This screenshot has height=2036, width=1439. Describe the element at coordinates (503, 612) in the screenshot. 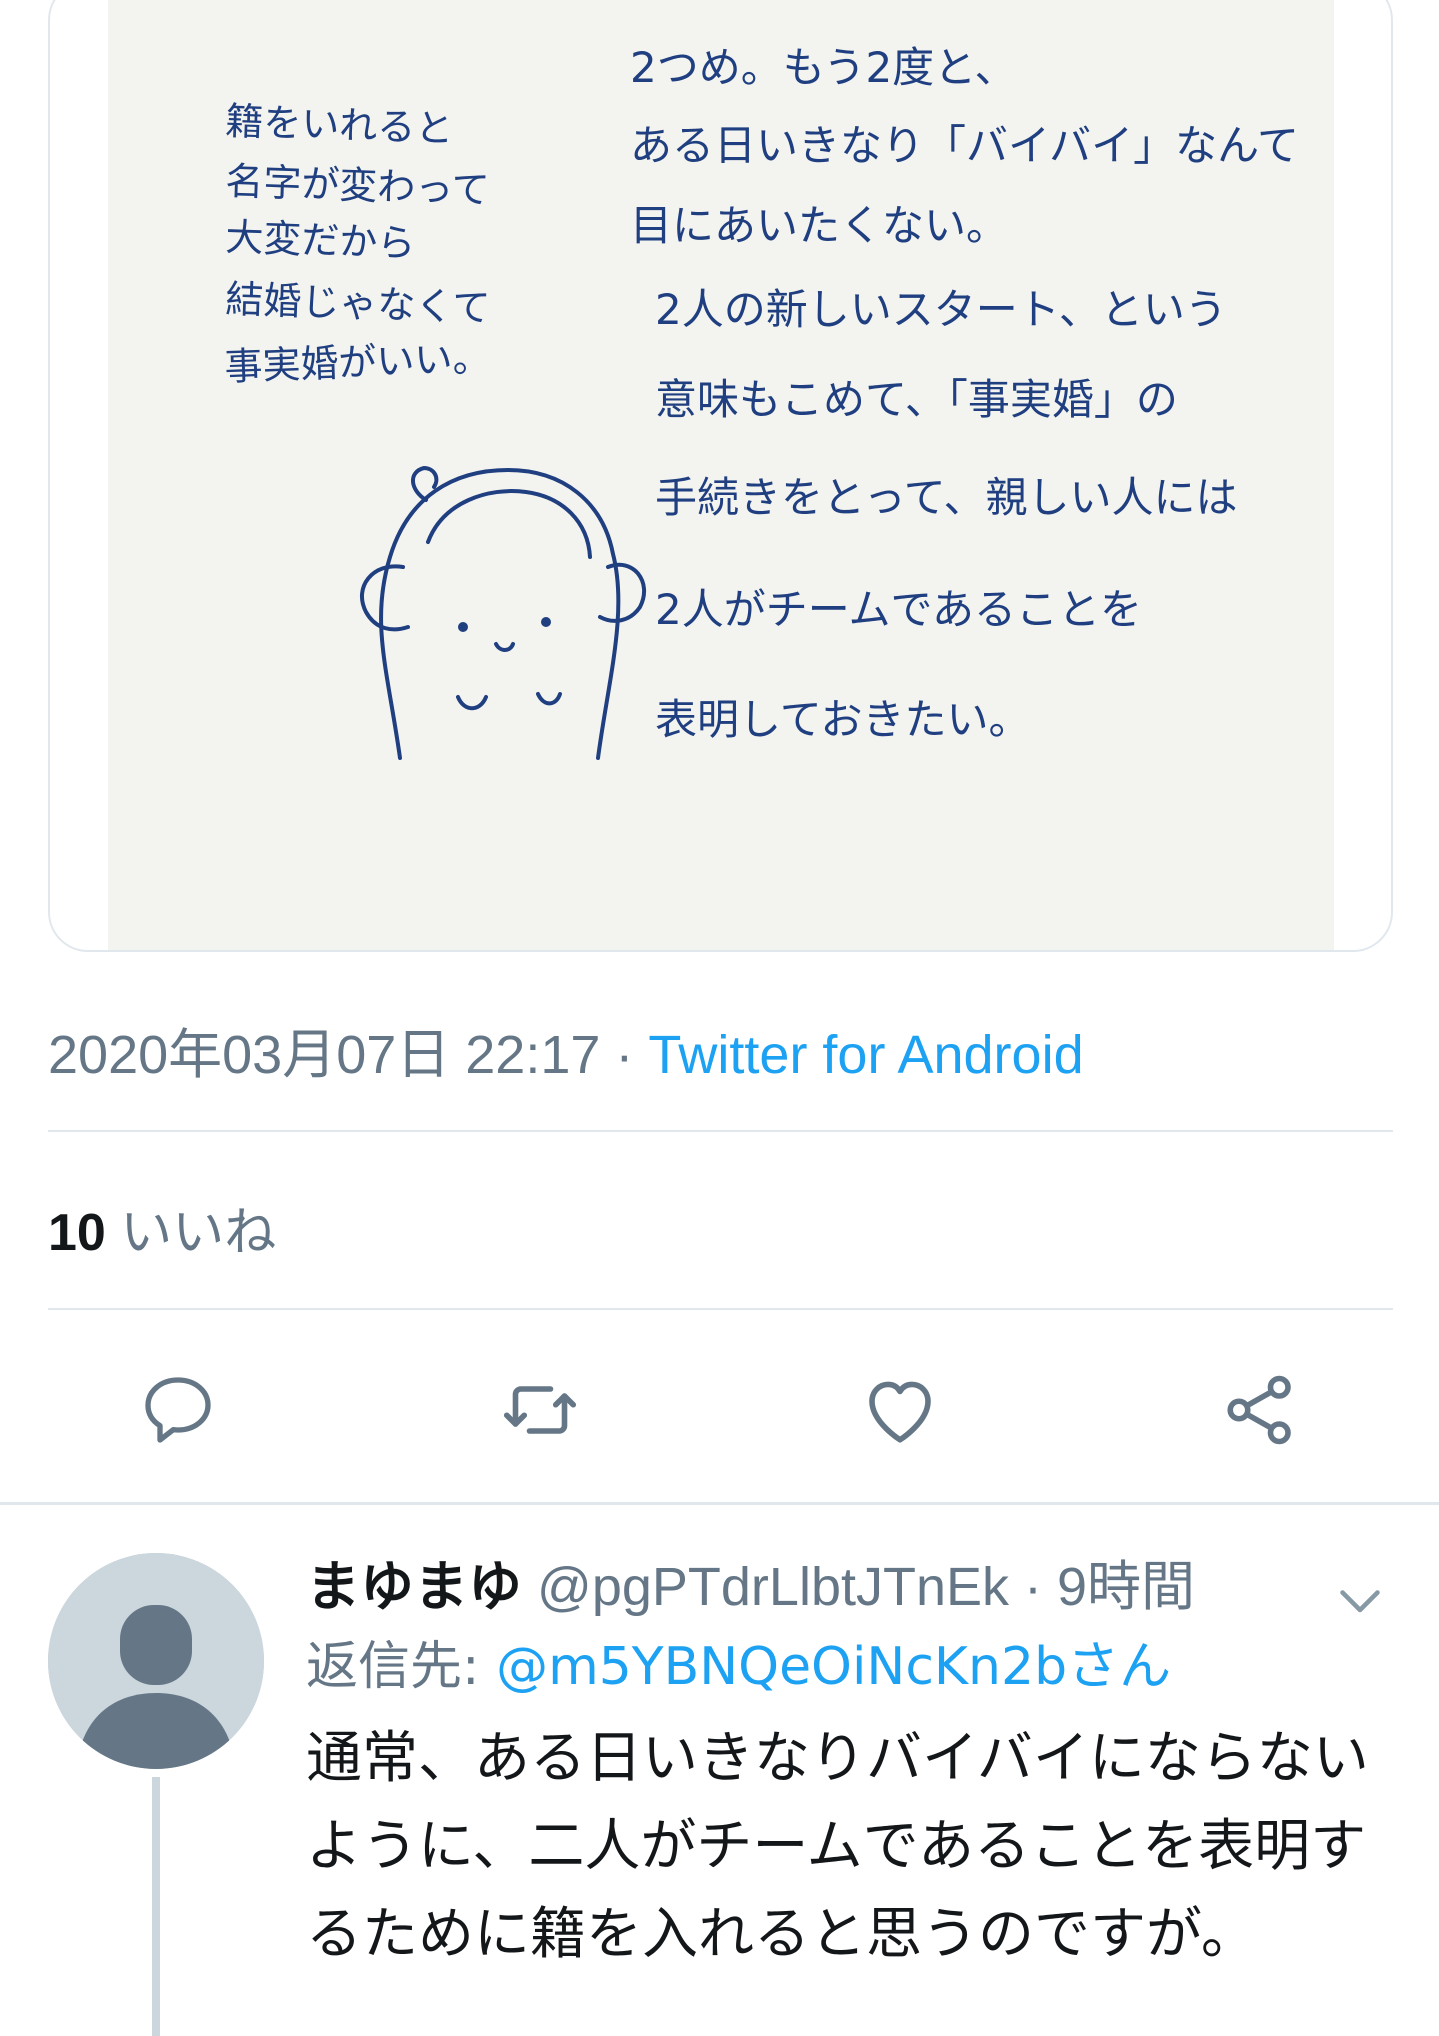

I see `monkey-illustration` at that location.